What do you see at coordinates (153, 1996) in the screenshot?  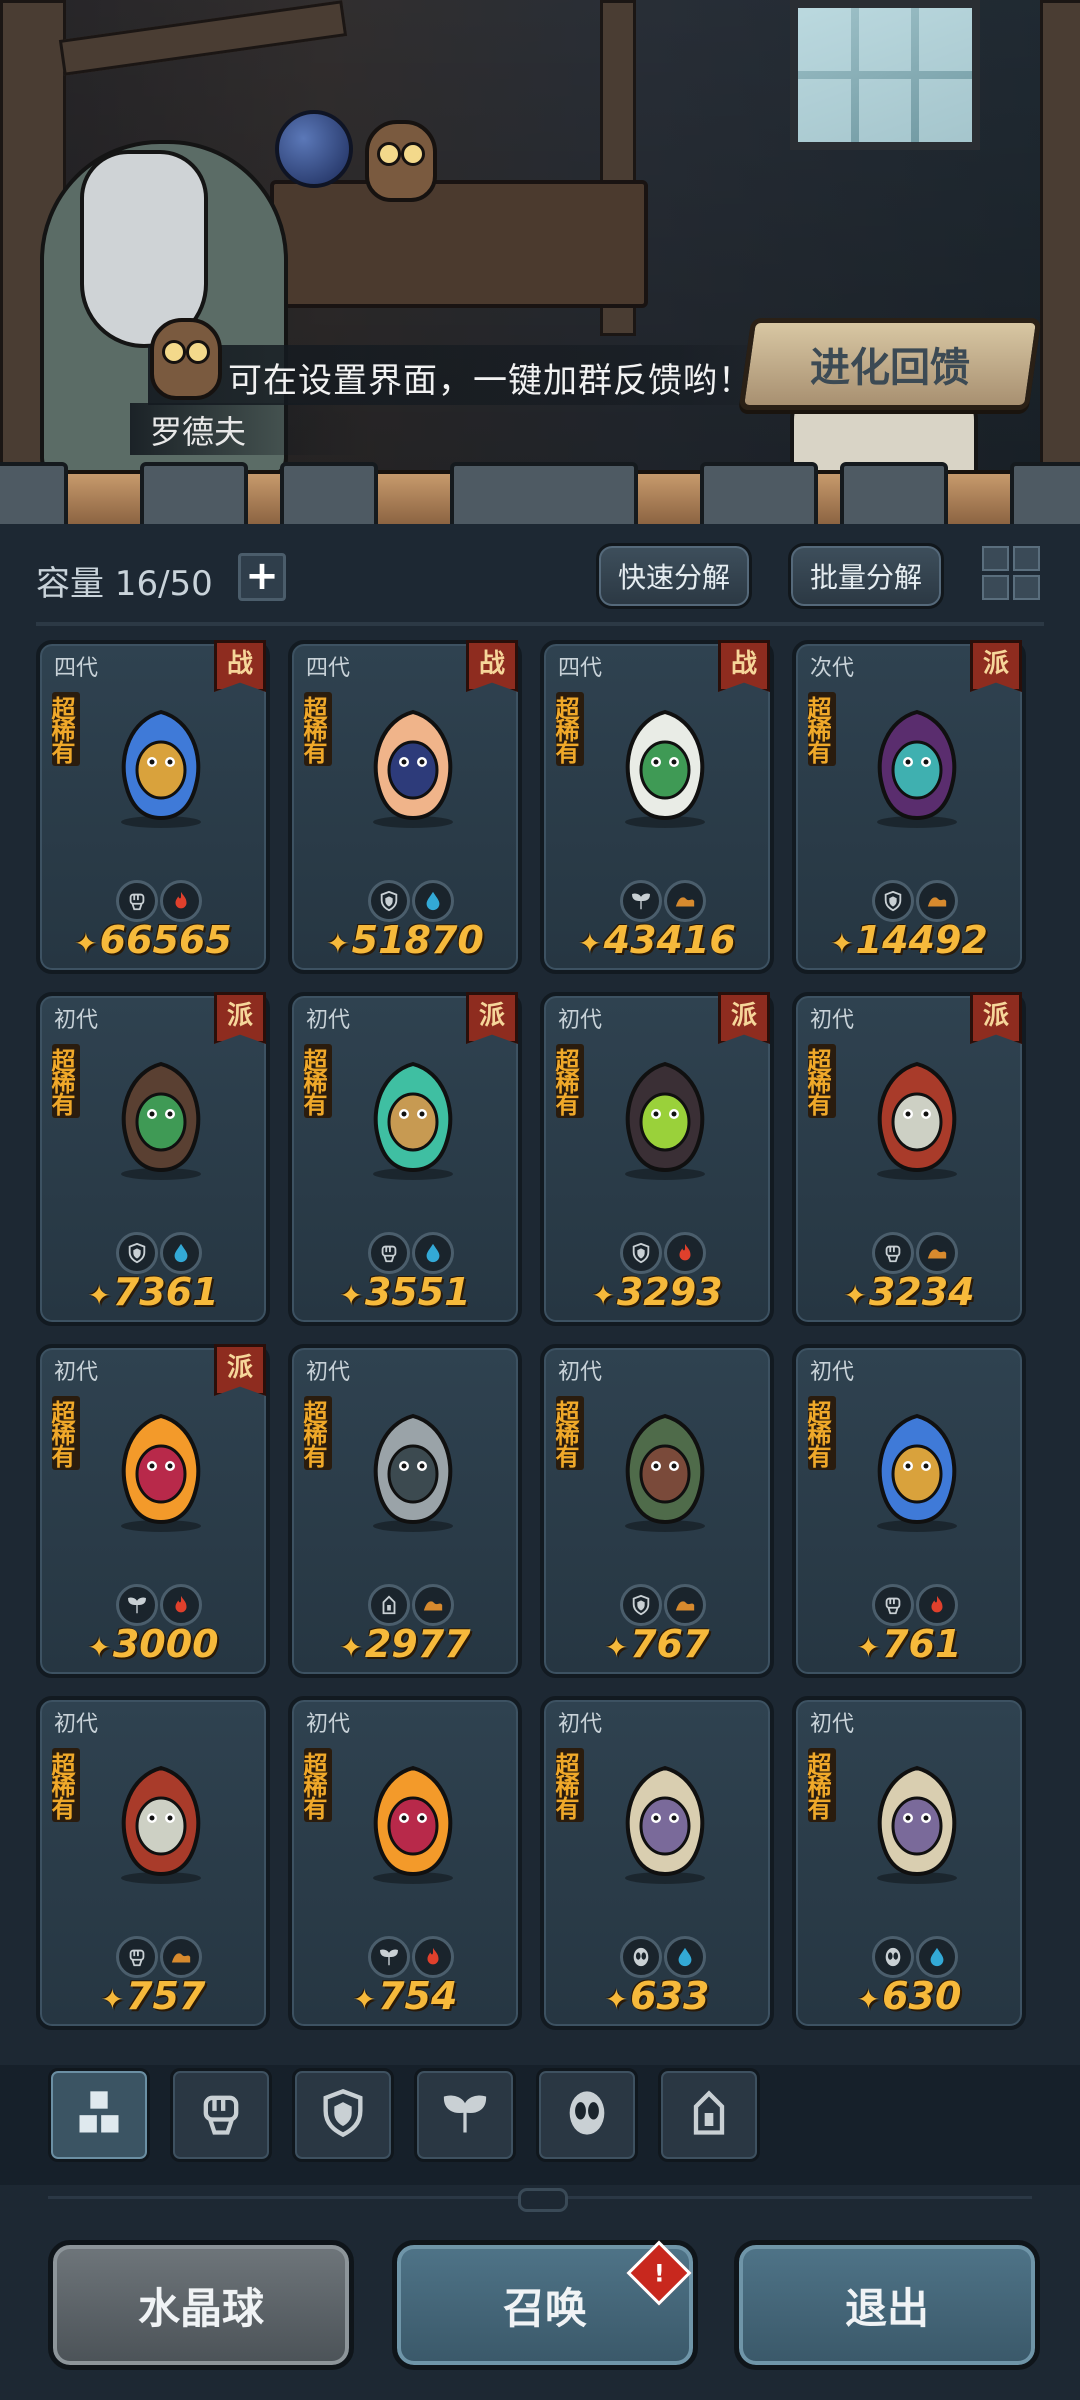 I see `power-value: 757` at bounding box center [153, 1996].